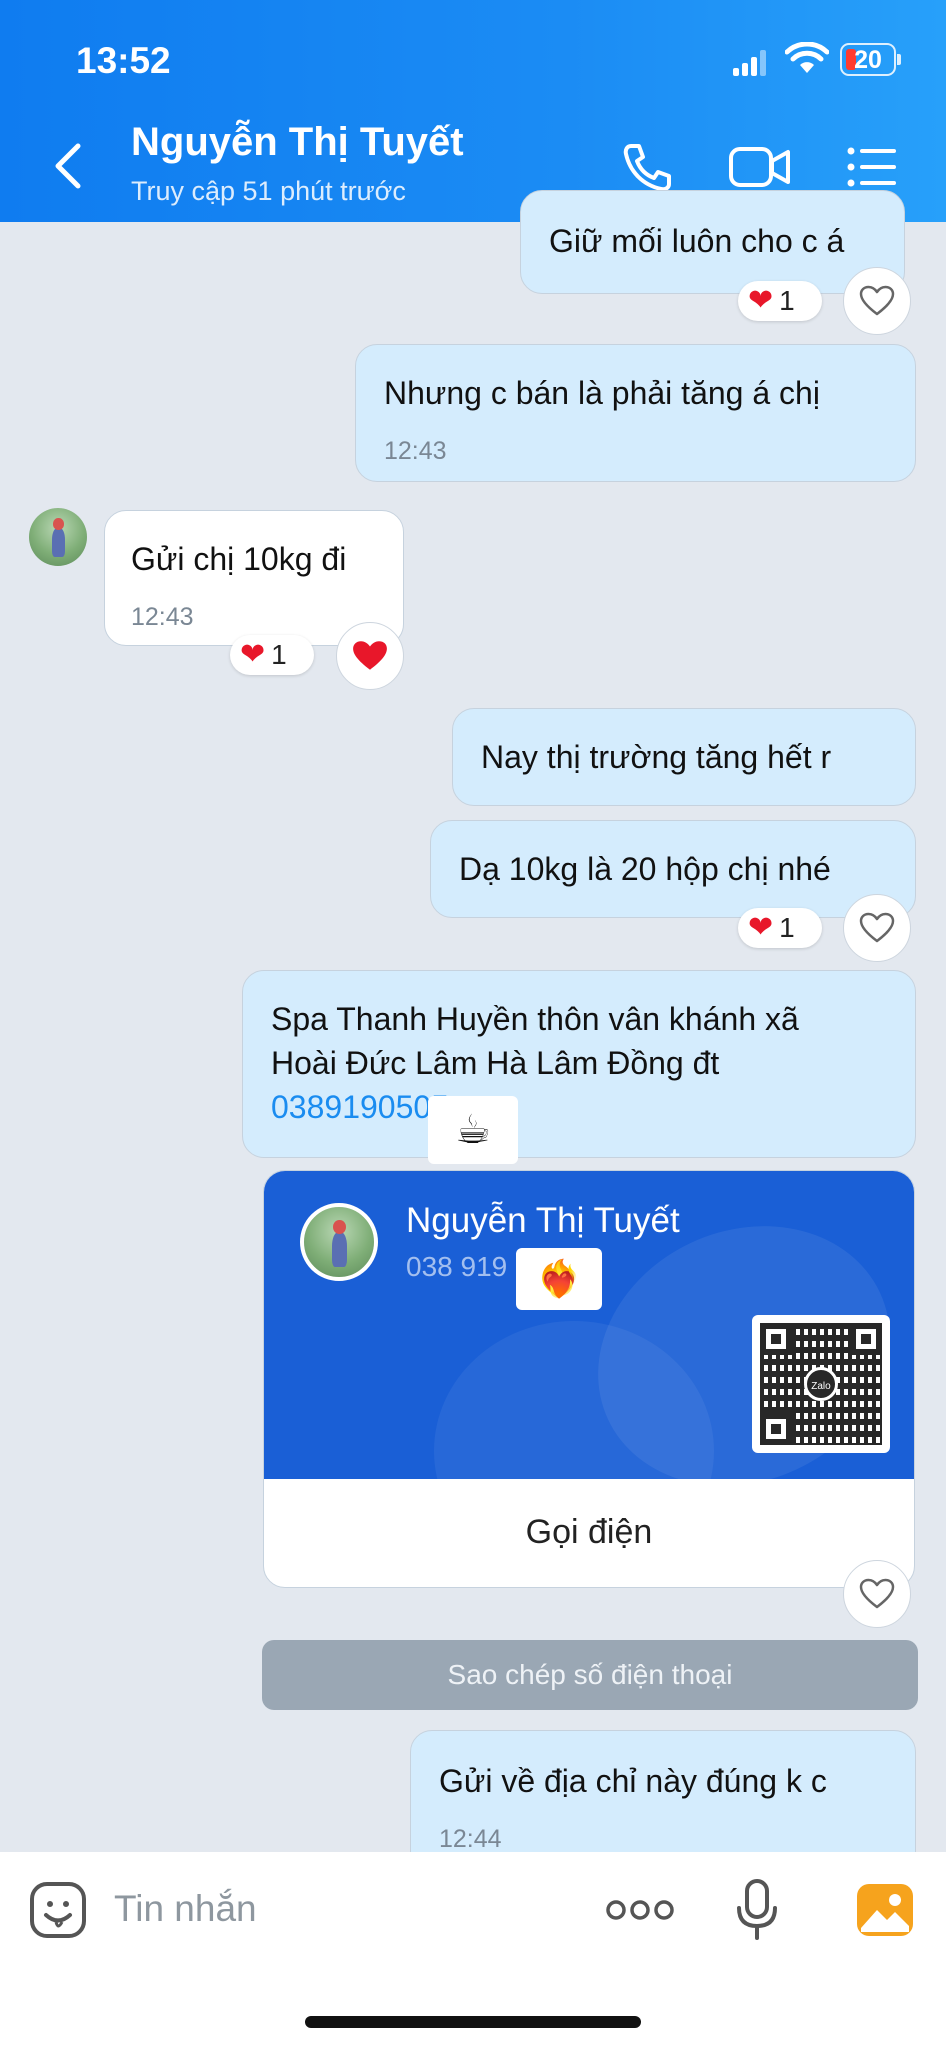 Image resolution: width=946 pixels, height=2048 pixels. I want to click on zalo-logo-icon: Zalo, so click(821, 1384).